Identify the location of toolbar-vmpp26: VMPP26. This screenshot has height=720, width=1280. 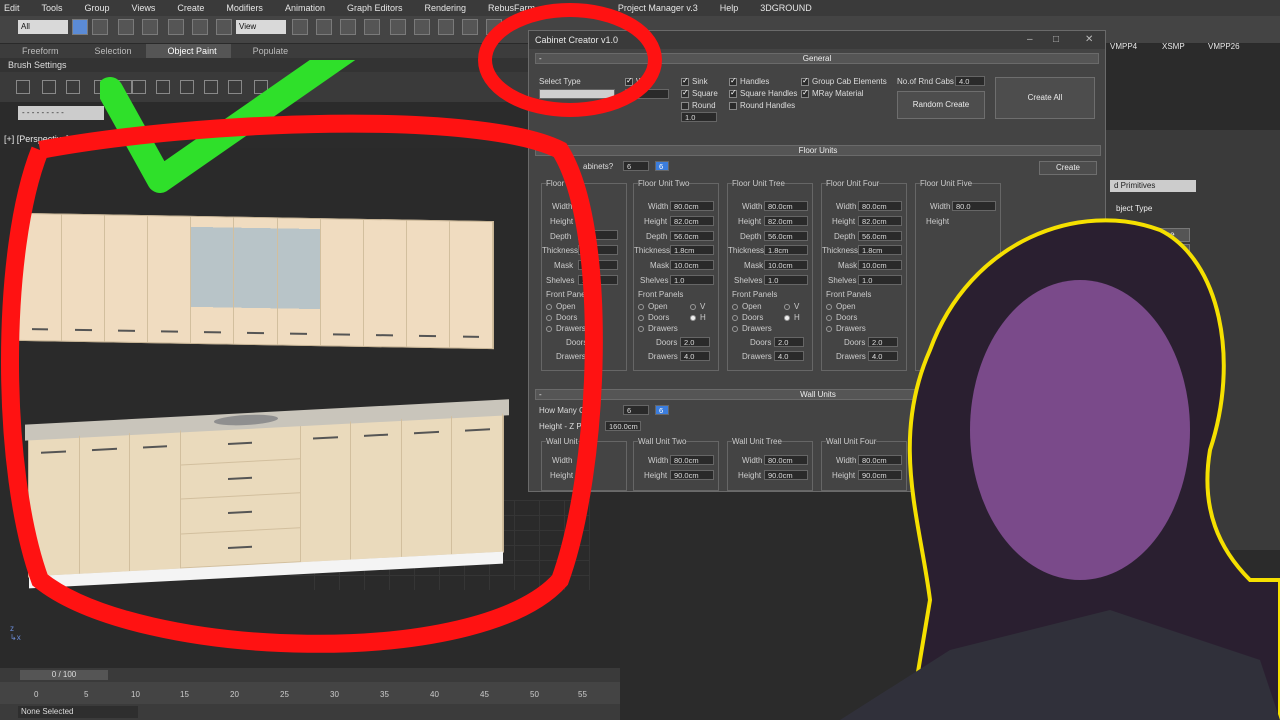
(1224, 46).